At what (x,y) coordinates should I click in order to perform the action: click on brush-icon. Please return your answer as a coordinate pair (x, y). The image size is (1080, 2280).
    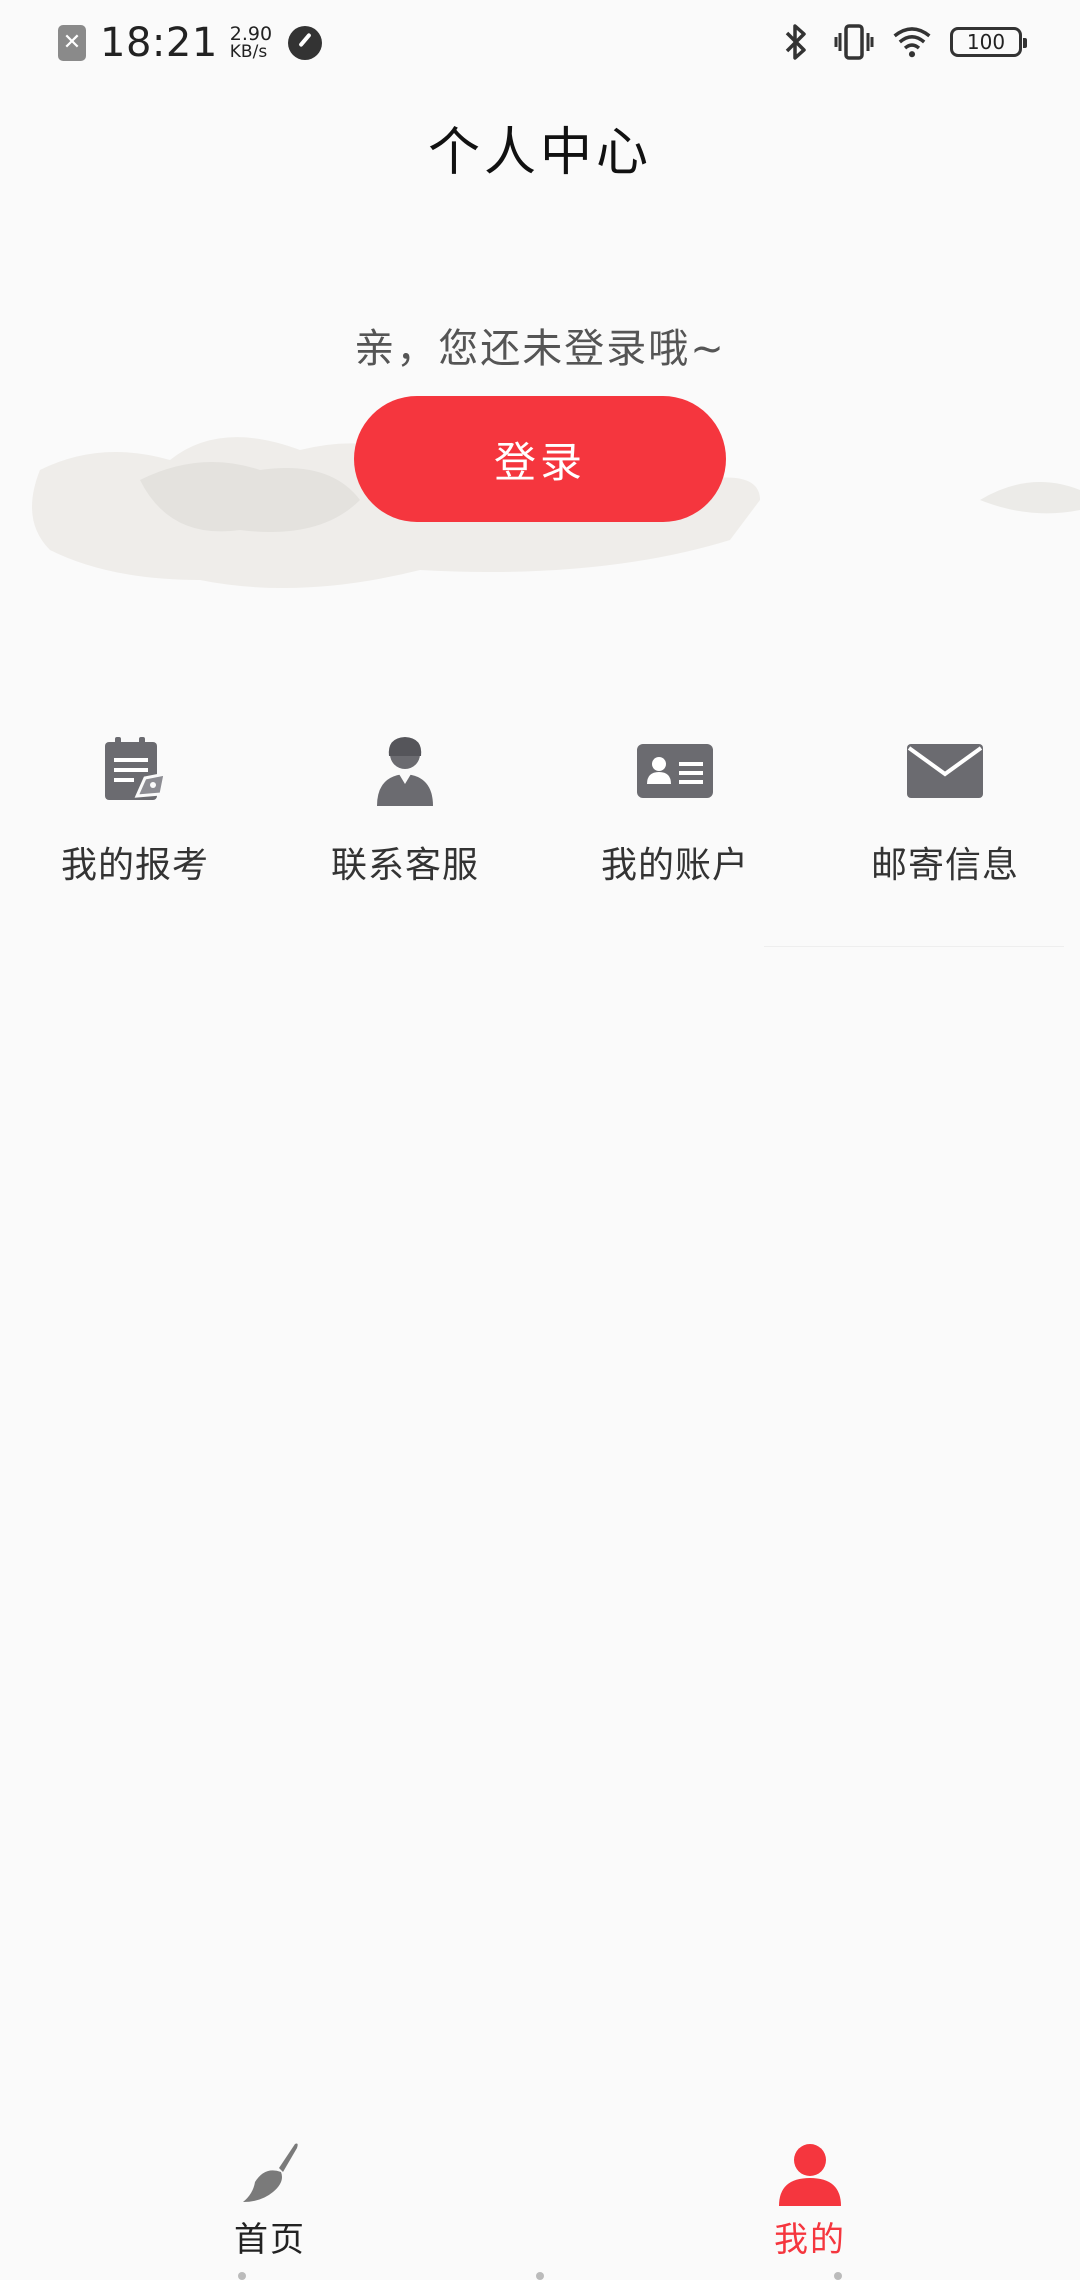
    Looking at the image, I should click on (270, 2172).